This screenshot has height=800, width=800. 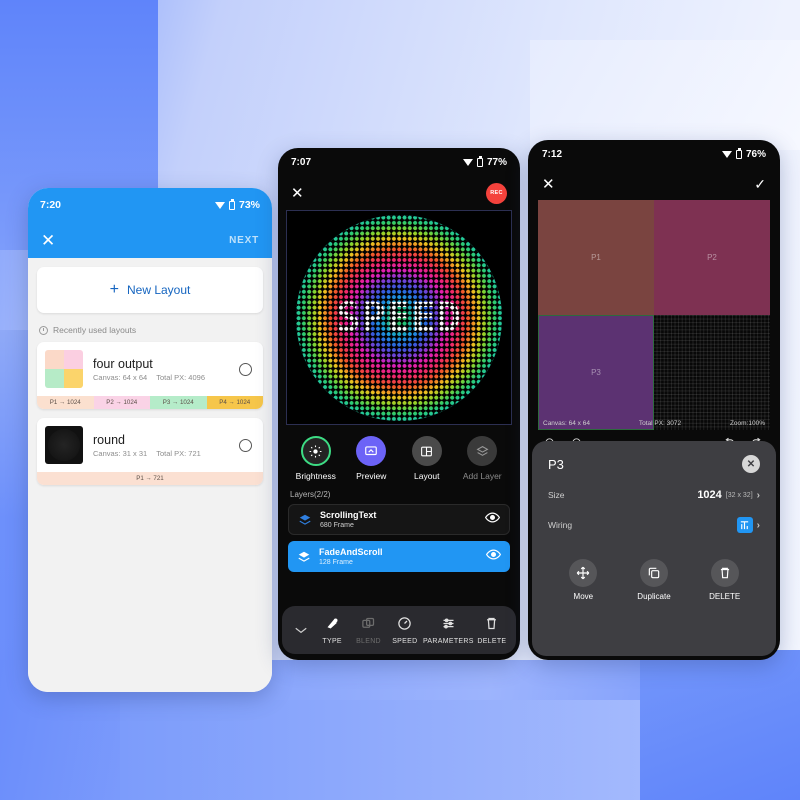 I want to click on layer-text: ScrollingText 680 Frame, so click(x=348, y=519).